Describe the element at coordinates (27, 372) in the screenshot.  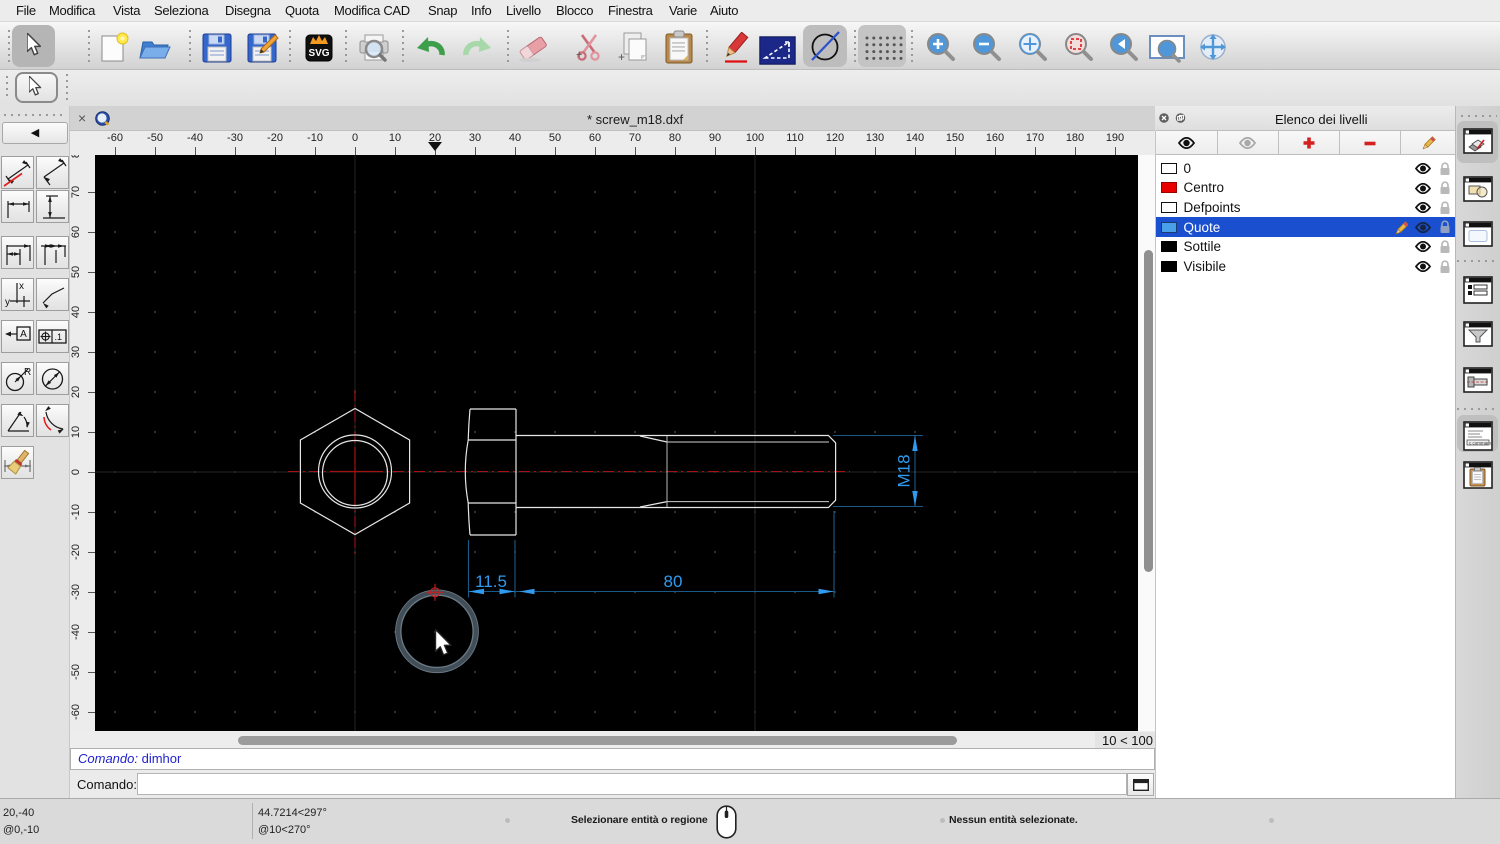
I see `svg-text: R` at that location.